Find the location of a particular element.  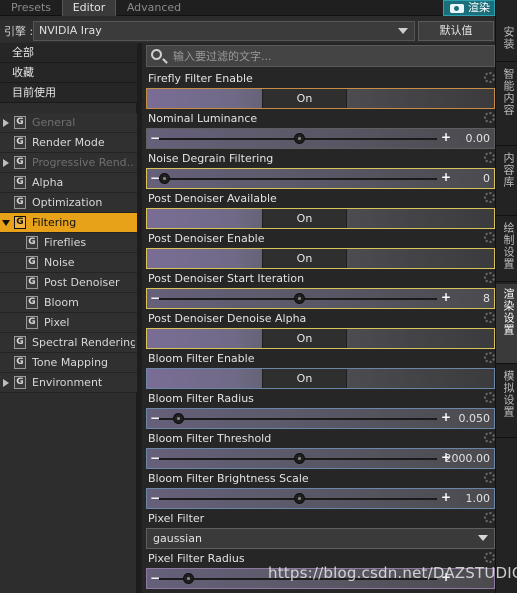

nav-filter-0: 全部 is located at coordinates (68, 53).